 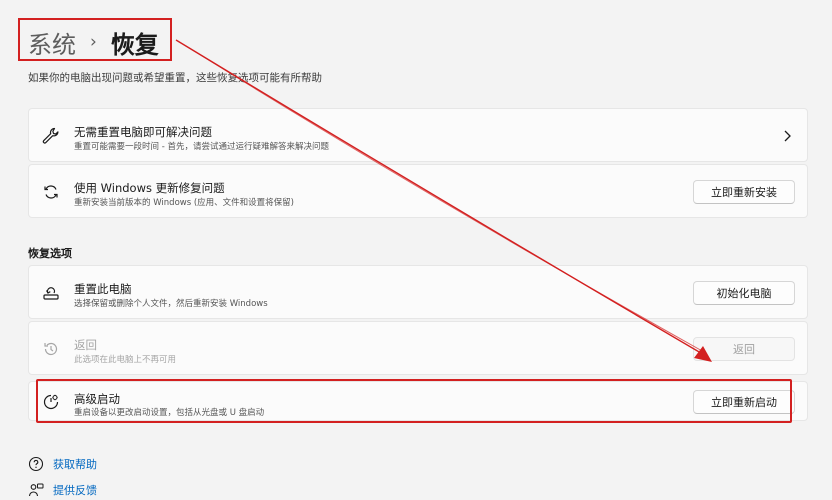 I want to click on give-feedback-label: 提供反馈, so click(x=75, y=490).